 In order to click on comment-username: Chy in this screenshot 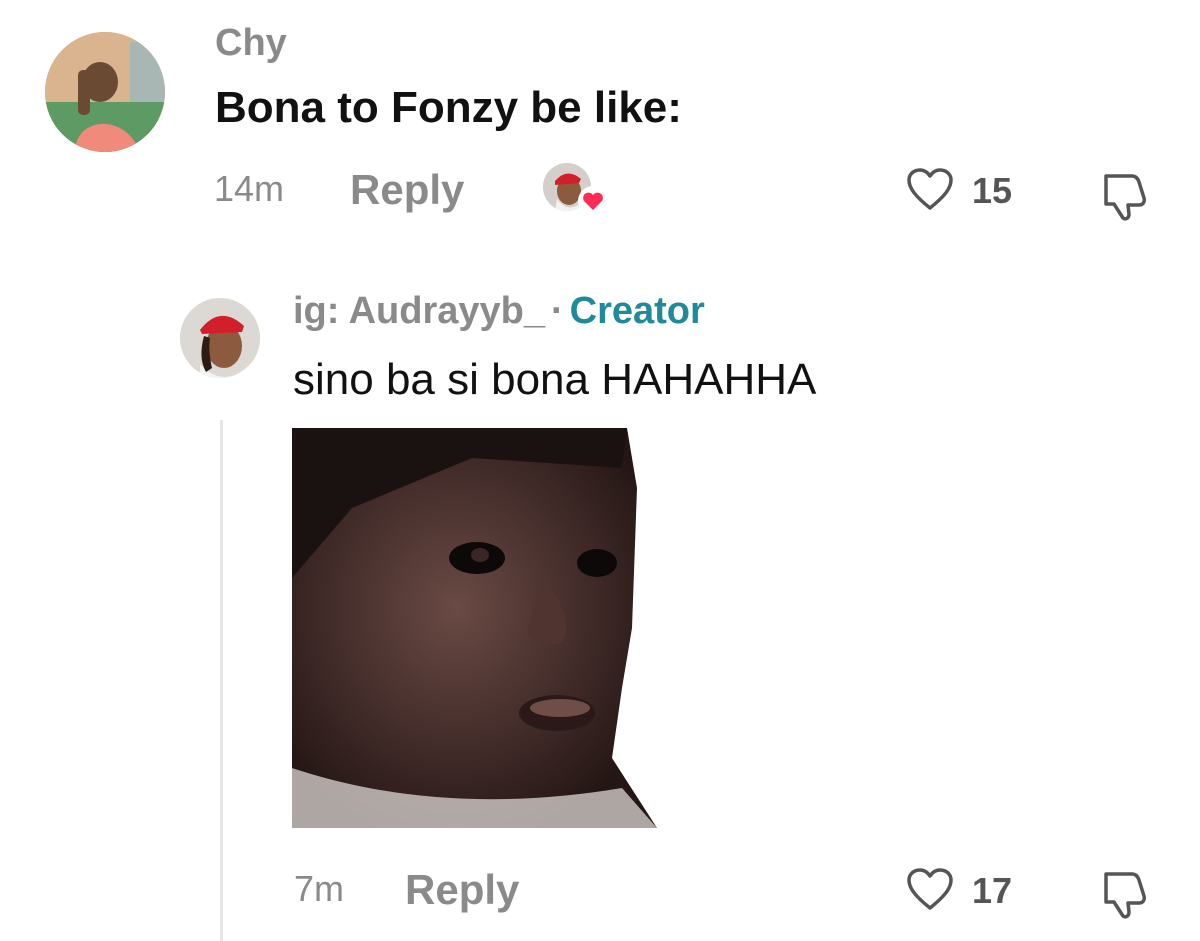, I will do `click(251, 43)`.